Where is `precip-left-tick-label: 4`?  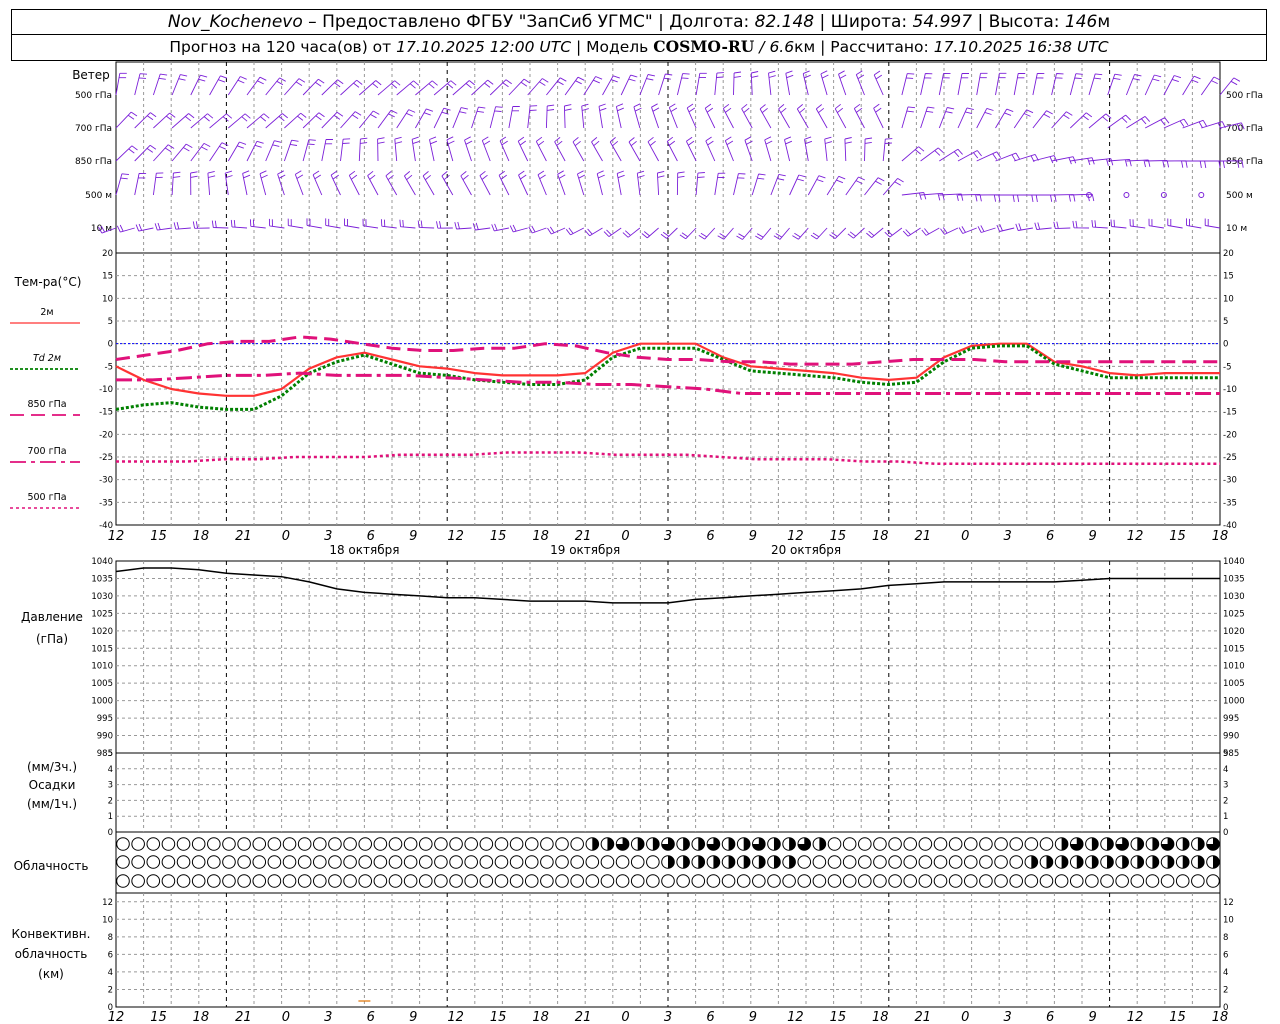
precip-left-tick-label: 4 is located at coordinates (110, 770).